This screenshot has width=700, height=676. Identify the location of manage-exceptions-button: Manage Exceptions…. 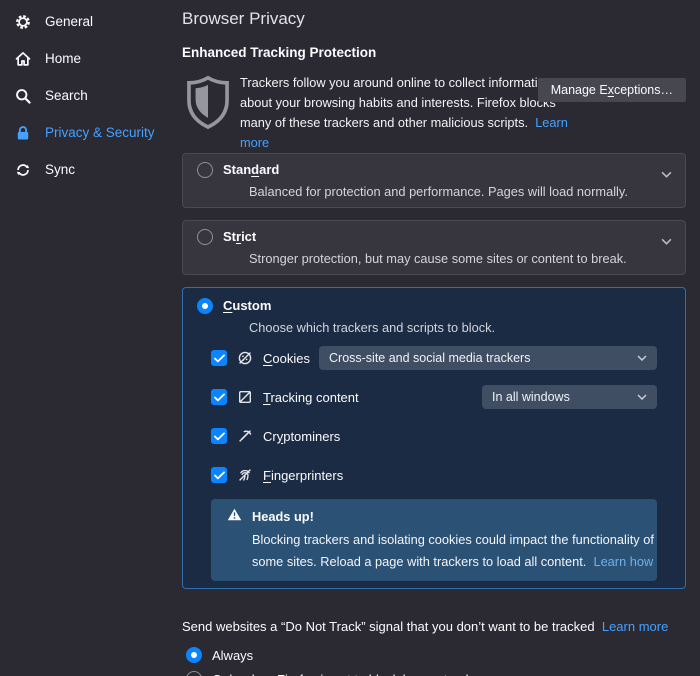
(611, 90).